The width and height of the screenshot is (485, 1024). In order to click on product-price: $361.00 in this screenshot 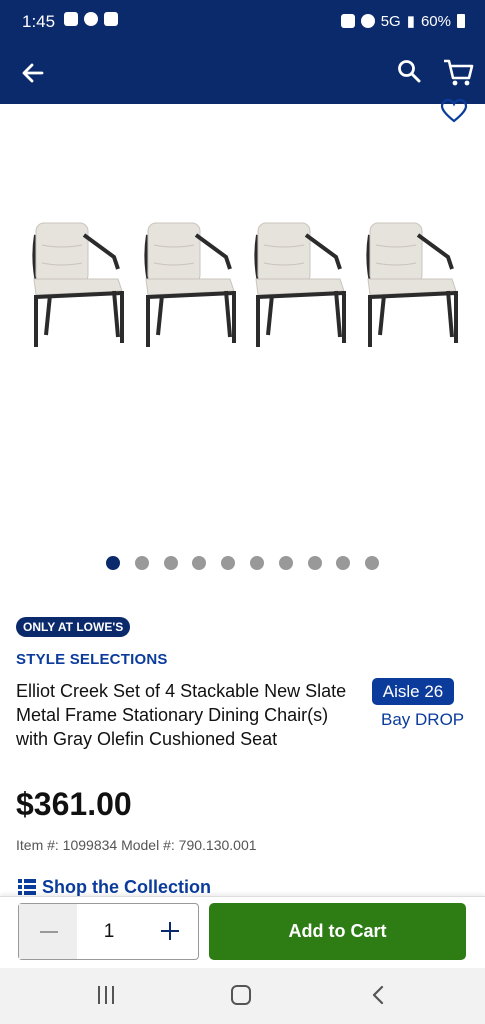, I will do `click(74, 804)`.